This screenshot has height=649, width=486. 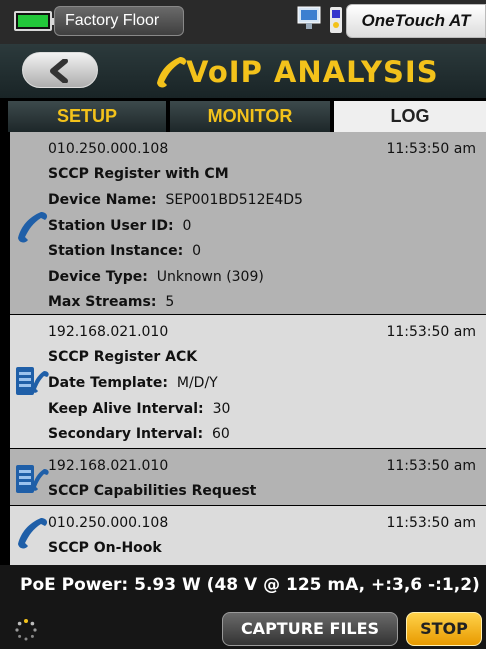 I want to click on tab-setup: SETUP, so click(x=87, y=116).